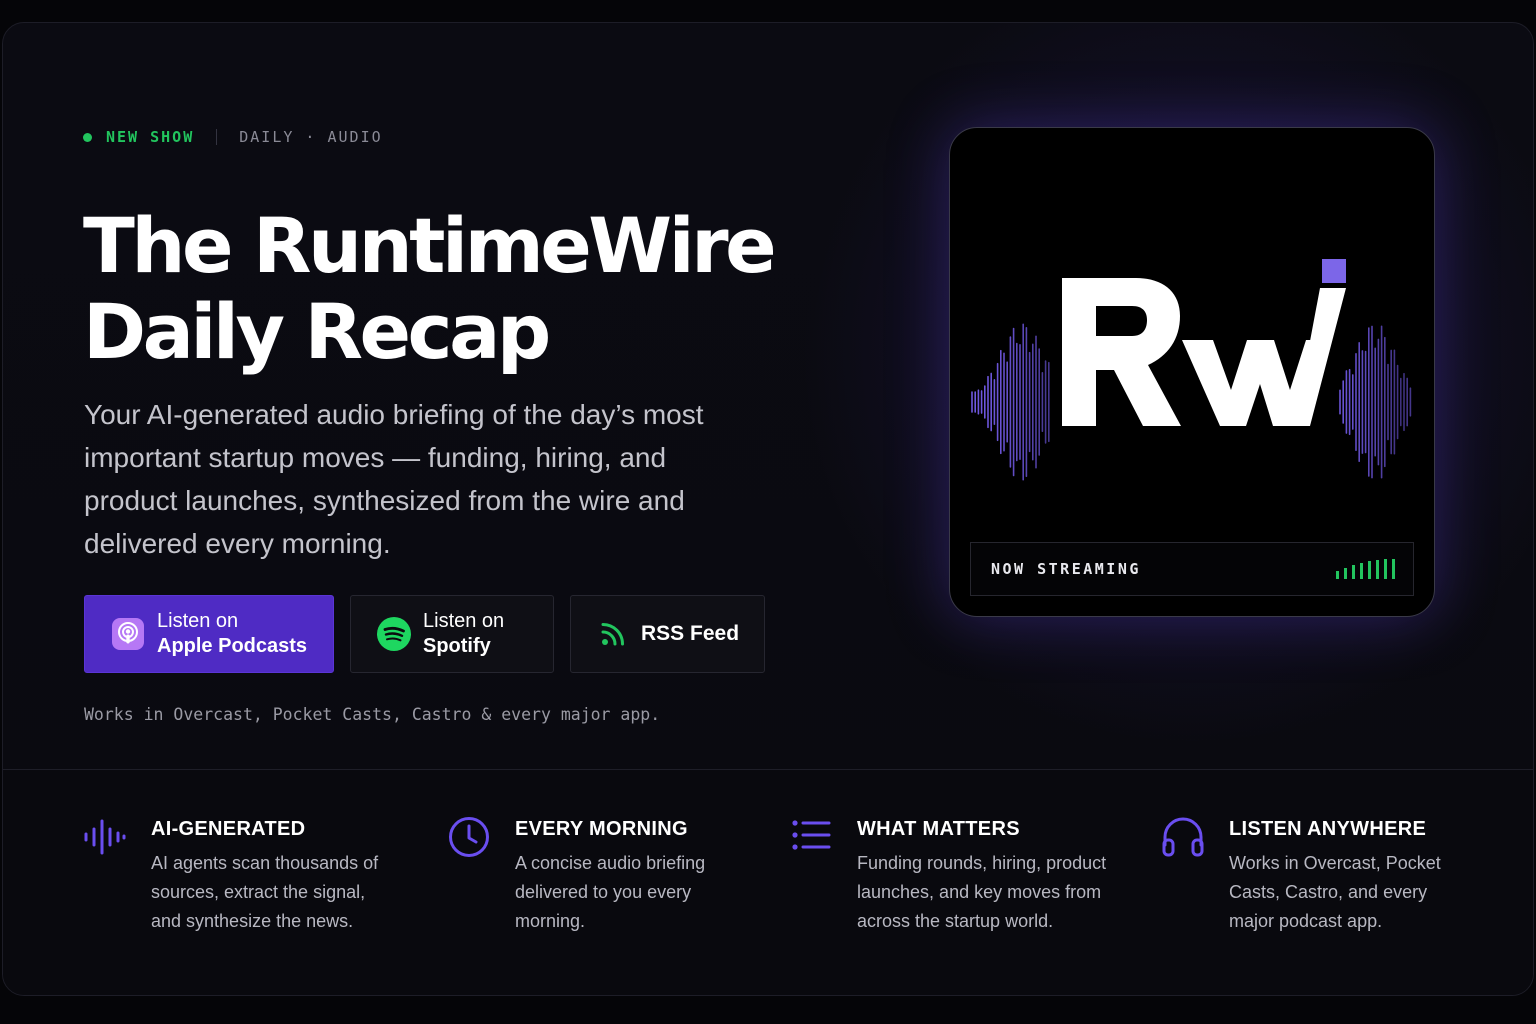 This screenshot has width=1536, height=1024. I want to click on apple-button-line1: Listen on, so click(198, 621).